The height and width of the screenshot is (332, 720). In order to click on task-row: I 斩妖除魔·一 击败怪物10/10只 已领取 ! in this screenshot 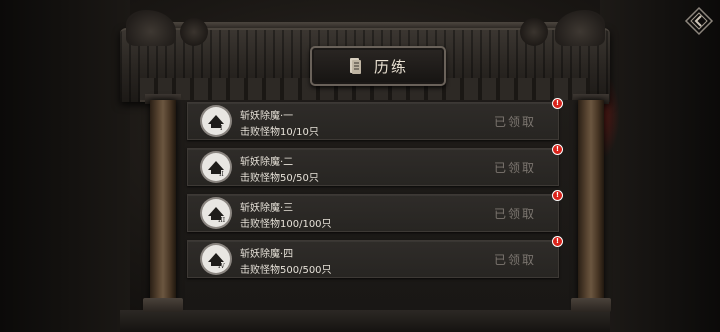, I will do `click(375, 119)`.